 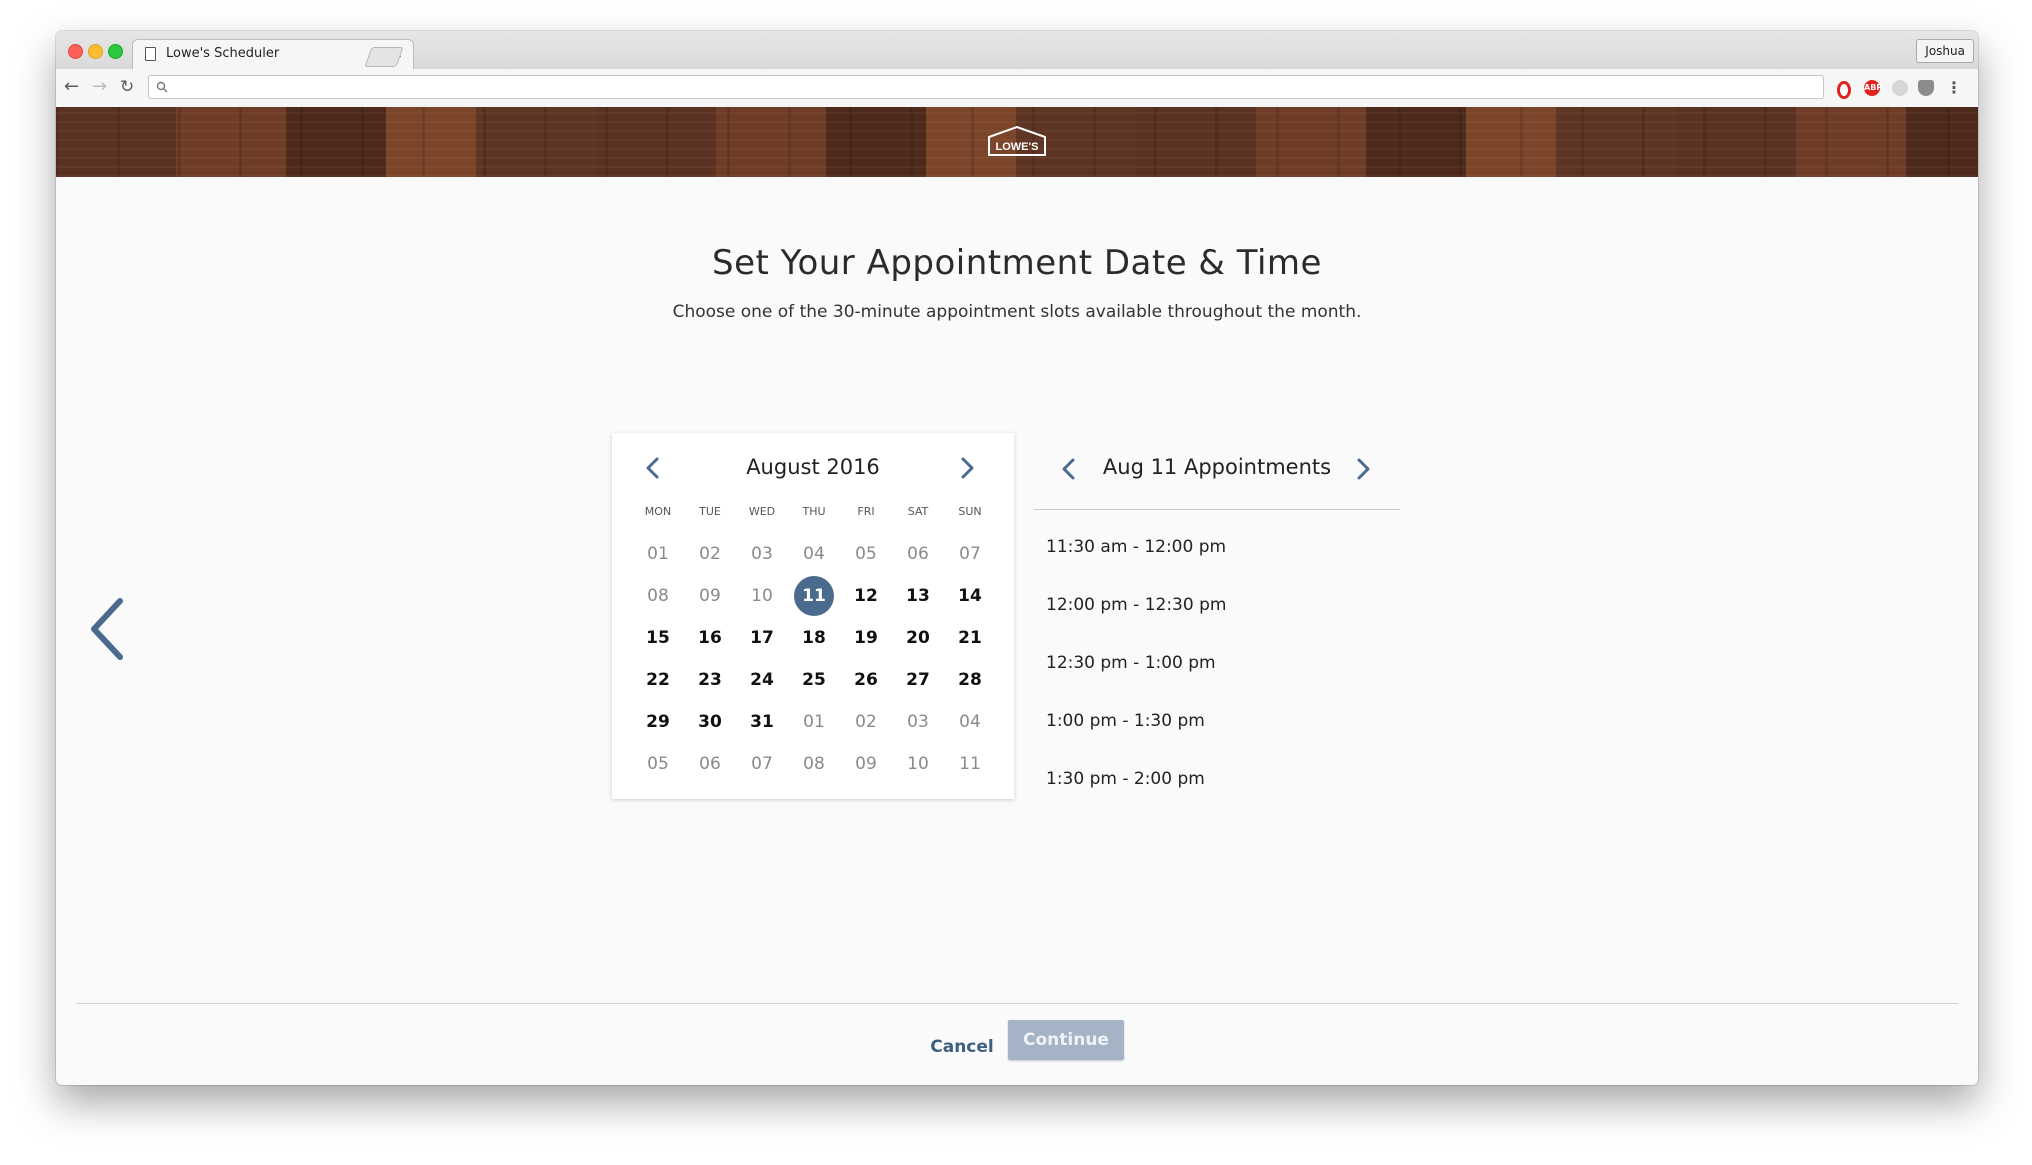 I want to click on calendar-day-number: 12, so click(x=866, y=596).